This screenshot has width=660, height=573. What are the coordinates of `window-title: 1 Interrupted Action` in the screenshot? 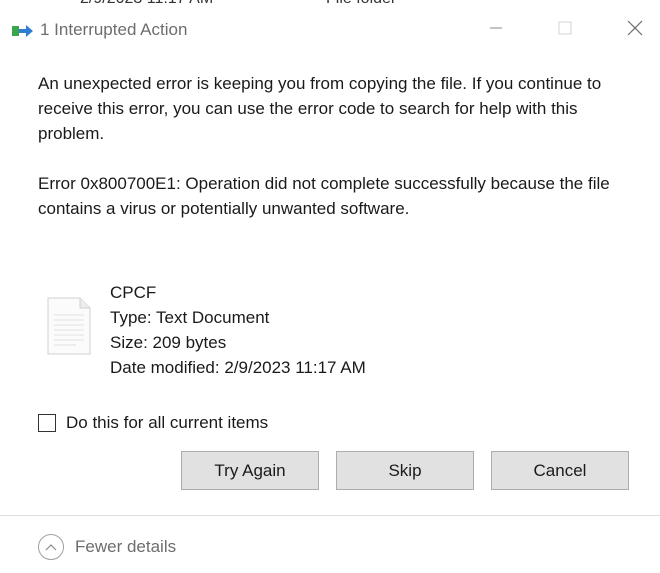 It's located at (114, 29).